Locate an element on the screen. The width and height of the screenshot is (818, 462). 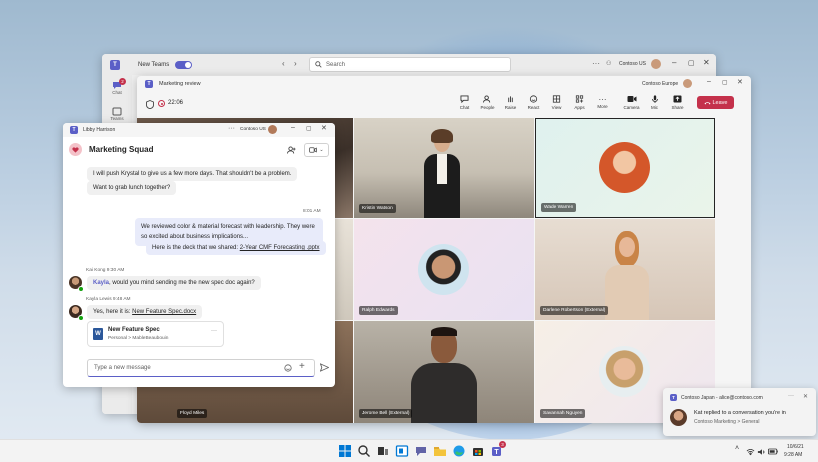
meeting-profile-avatar is located at coordinates (687, 83).